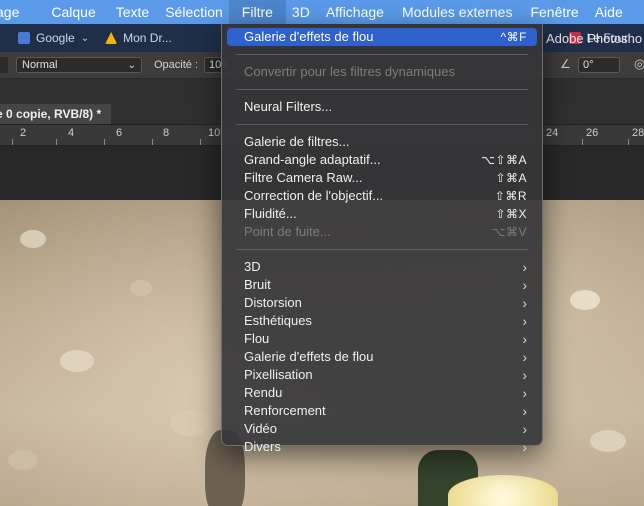 The height and width of the screenshot is (506, 644). I want to click on menu-item-label: Rendu, so click(263, 392).